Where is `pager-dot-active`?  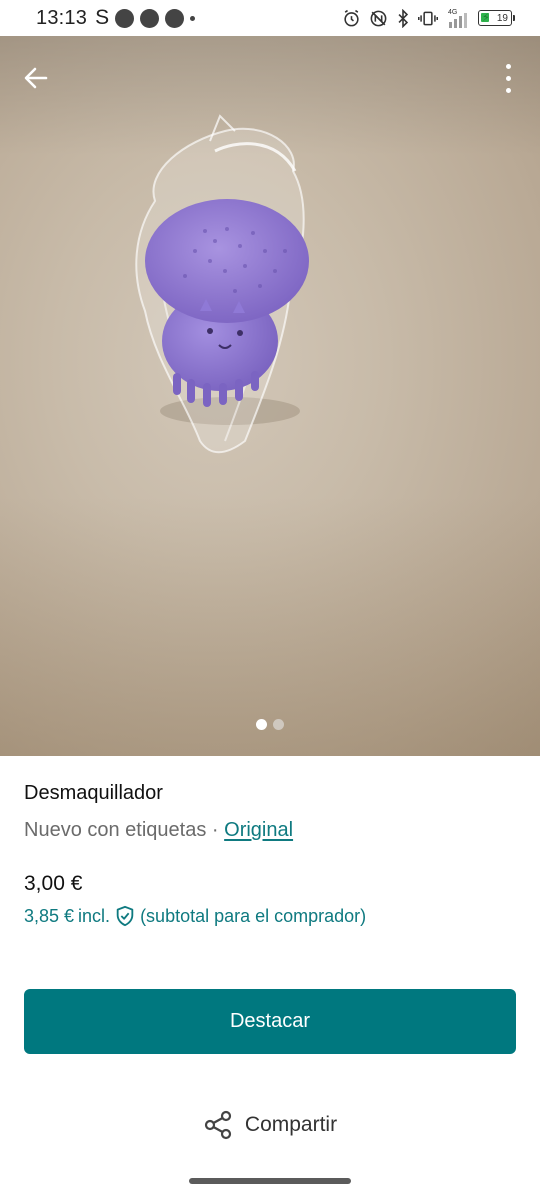
pager-dot-active is located at coordinates (261, 724).